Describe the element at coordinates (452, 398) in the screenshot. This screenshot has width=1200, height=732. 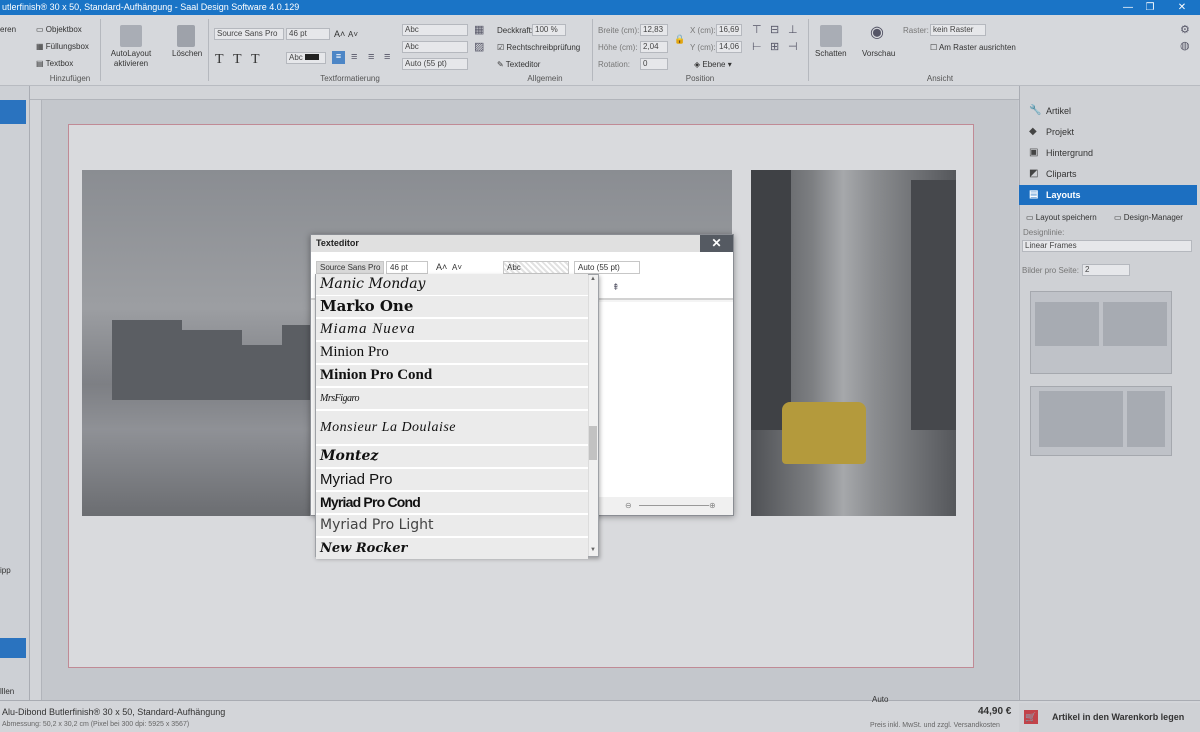
I see `font-option: MrsFigaro` at that location.